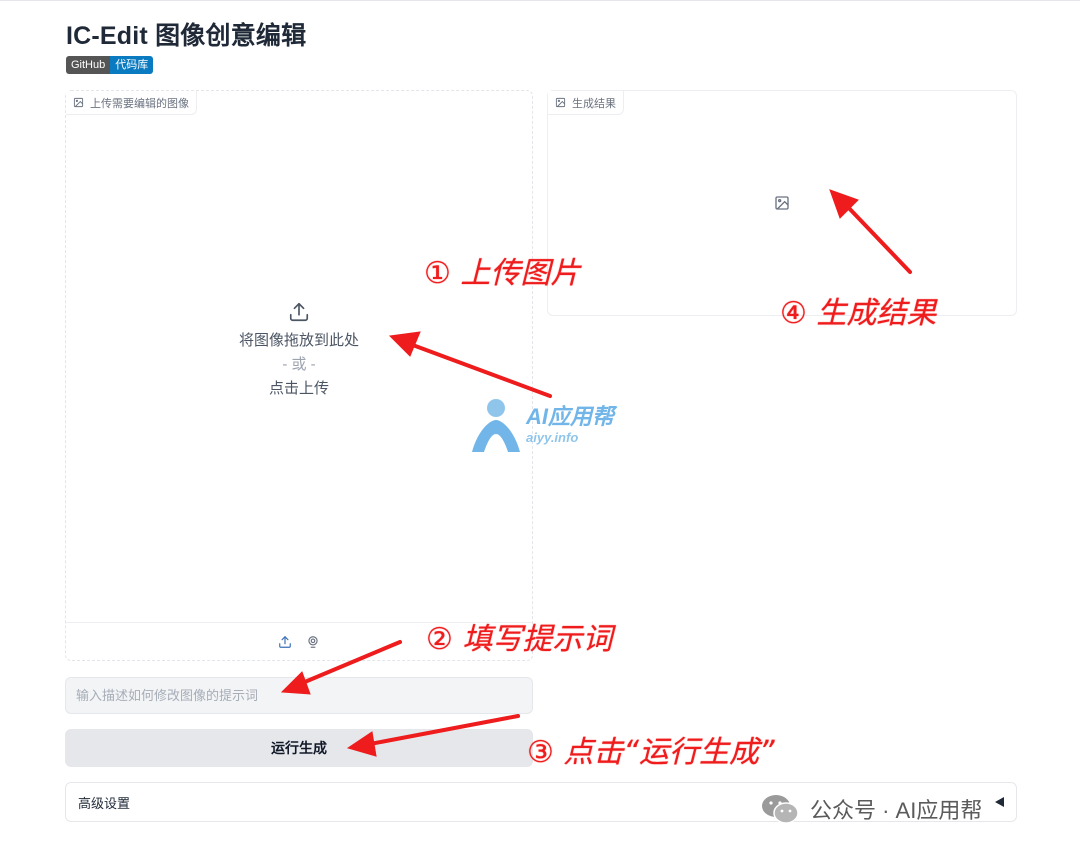  What do you see at coordinates (552, 437) in the screenshot?
I see `watermark-domain: aiyy.info` at bounding box center [552, 437].